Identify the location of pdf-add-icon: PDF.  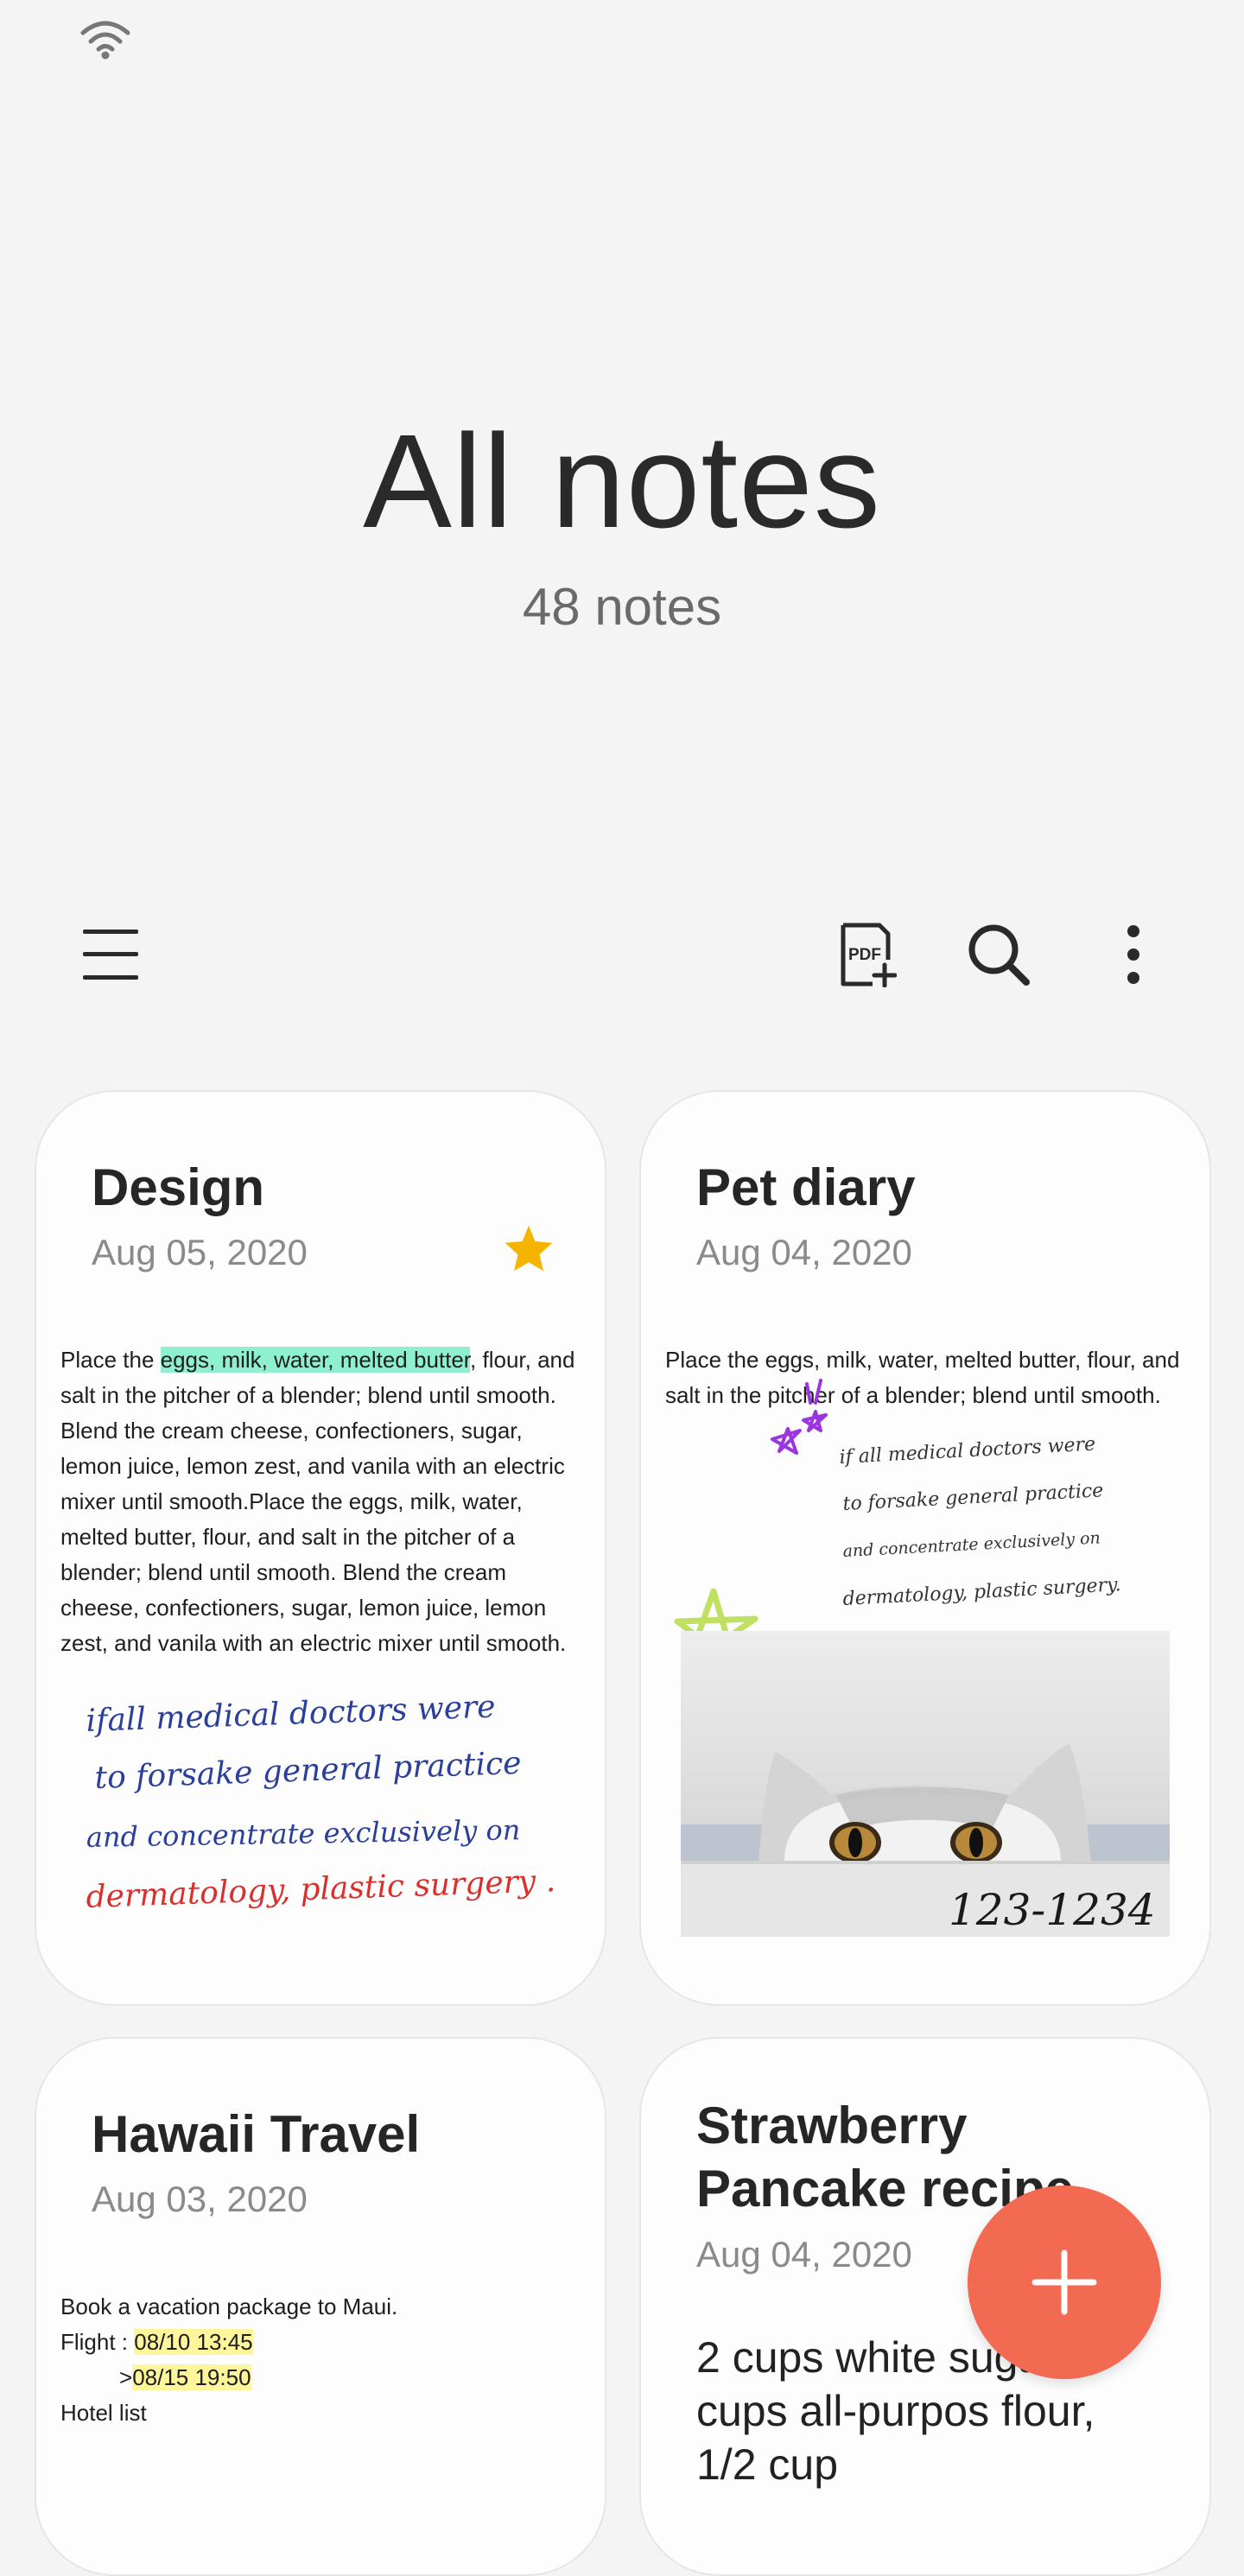
(869, 955).